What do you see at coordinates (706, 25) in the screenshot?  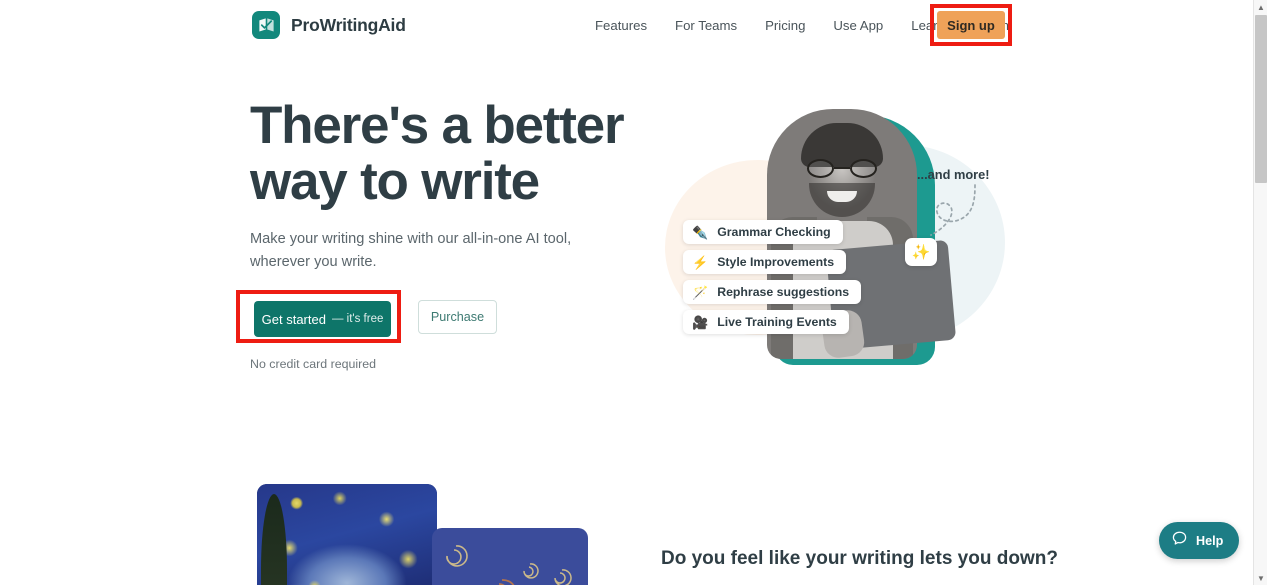 I see `nav-link-for-teams: For Teams` at bounding box center [706, 25].